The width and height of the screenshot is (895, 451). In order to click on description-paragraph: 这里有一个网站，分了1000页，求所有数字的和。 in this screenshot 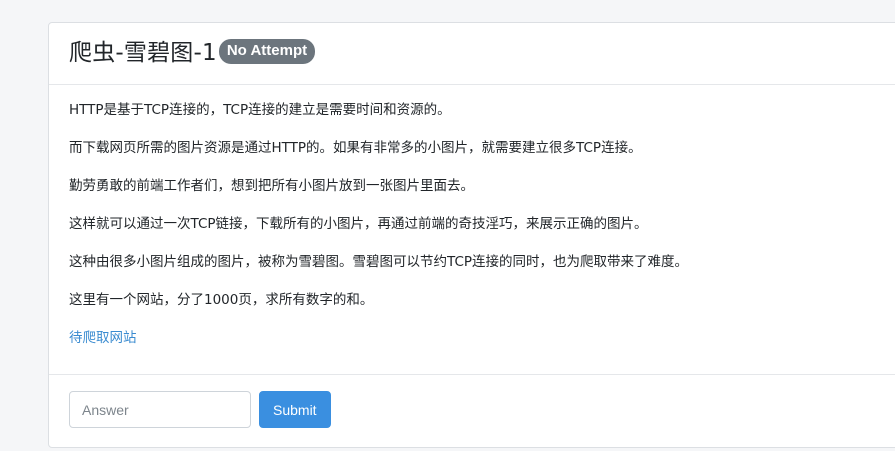, I will do `click(221, 300)`.